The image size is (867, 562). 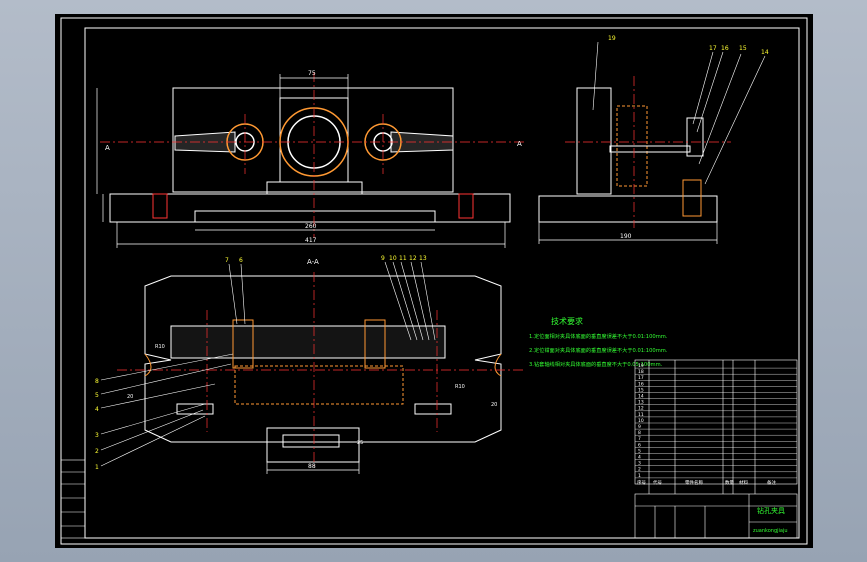 What do you see at coordinates (770, 531) in the screenshot?
I see `title-code: zuankongjiaju` at bounding box center [770, 531].